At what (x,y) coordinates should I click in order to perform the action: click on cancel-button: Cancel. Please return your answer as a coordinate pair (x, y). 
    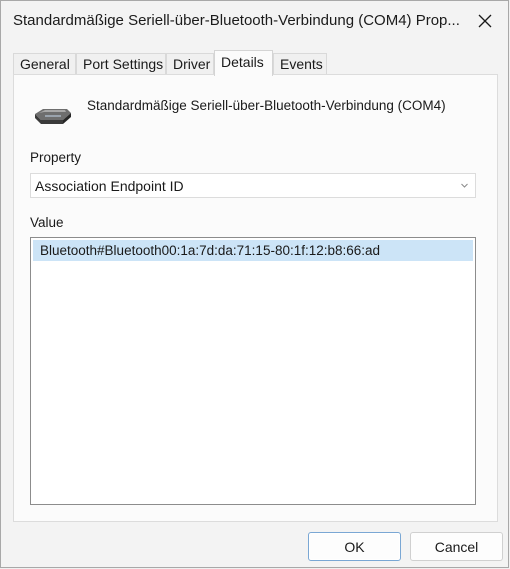
    Looking at the image, I should click on (456, 546).